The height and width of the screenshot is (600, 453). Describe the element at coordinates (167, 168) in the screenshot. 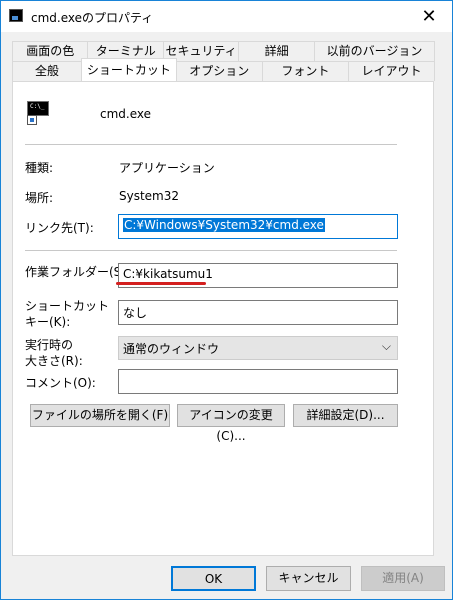

I see `type-value: アプリケーション` at that location.